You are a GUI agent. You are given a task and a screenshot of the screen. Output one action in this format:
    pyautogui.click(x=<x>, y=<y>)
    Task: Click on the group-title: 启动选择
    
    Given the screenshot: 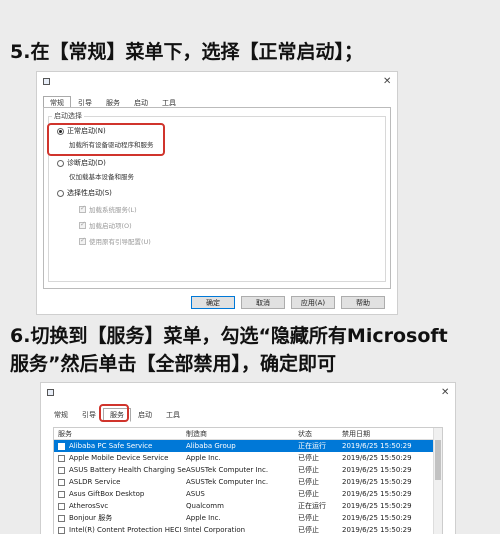 What is the action you would take?
    pyautogui.click(x=68, y=116)
    